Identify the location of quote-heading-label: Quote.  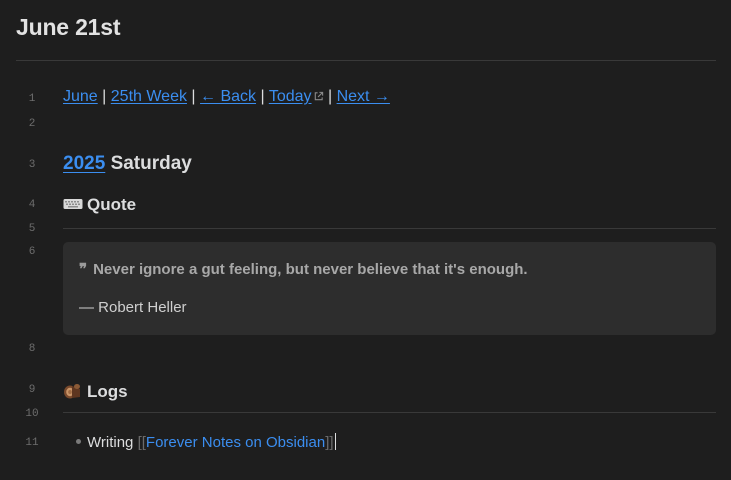
(112, 204).